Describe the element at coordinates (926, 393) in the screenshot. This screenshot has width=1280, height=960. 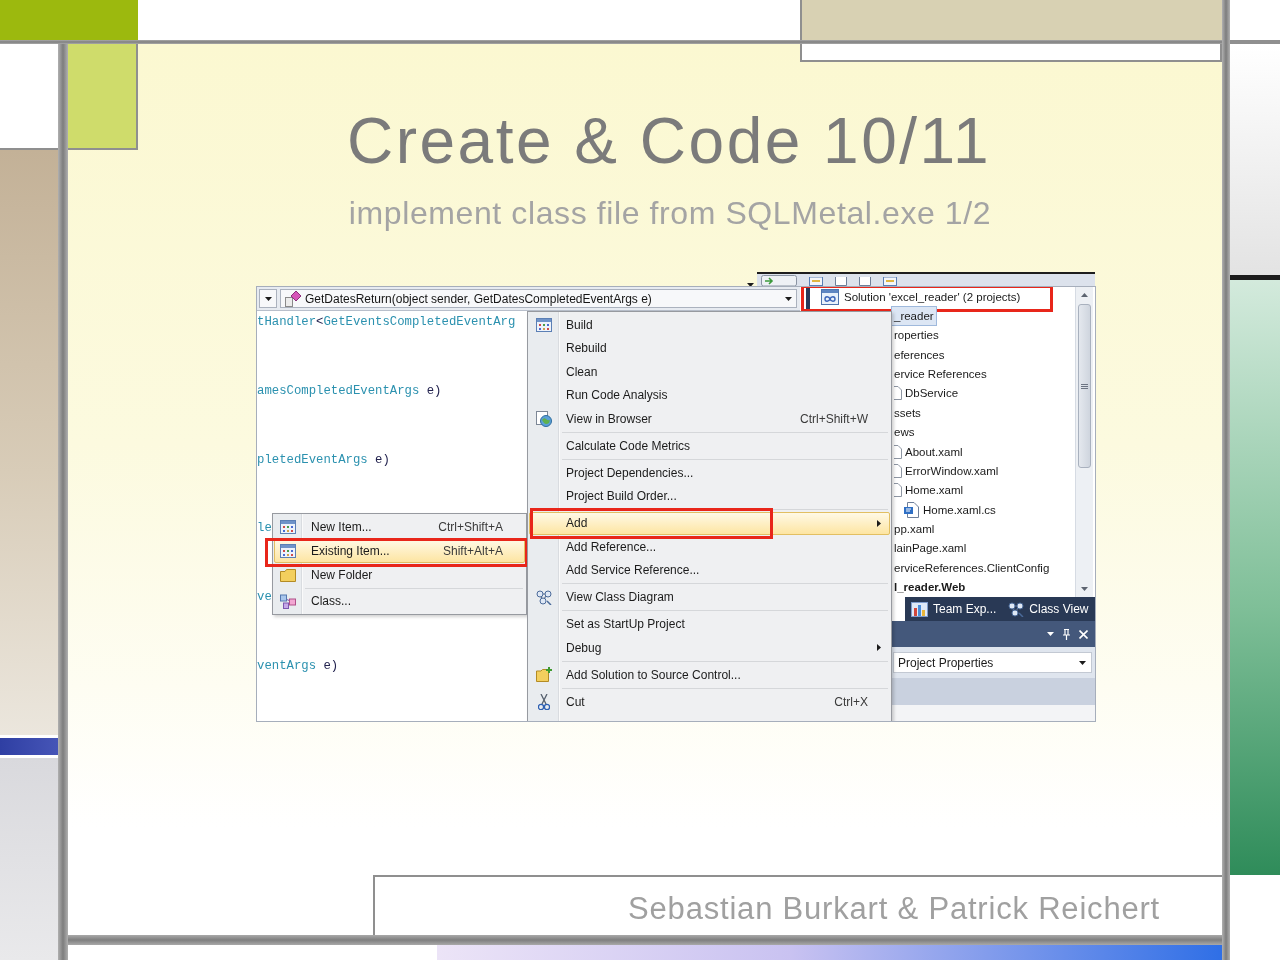
I see `tree-item: DbService` at that location.